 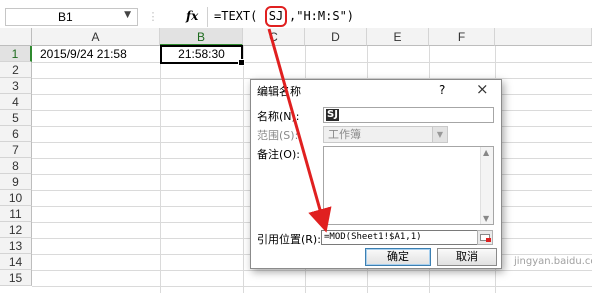 I want to click on collapse-dialog-icon, so click(x=485, y=238).